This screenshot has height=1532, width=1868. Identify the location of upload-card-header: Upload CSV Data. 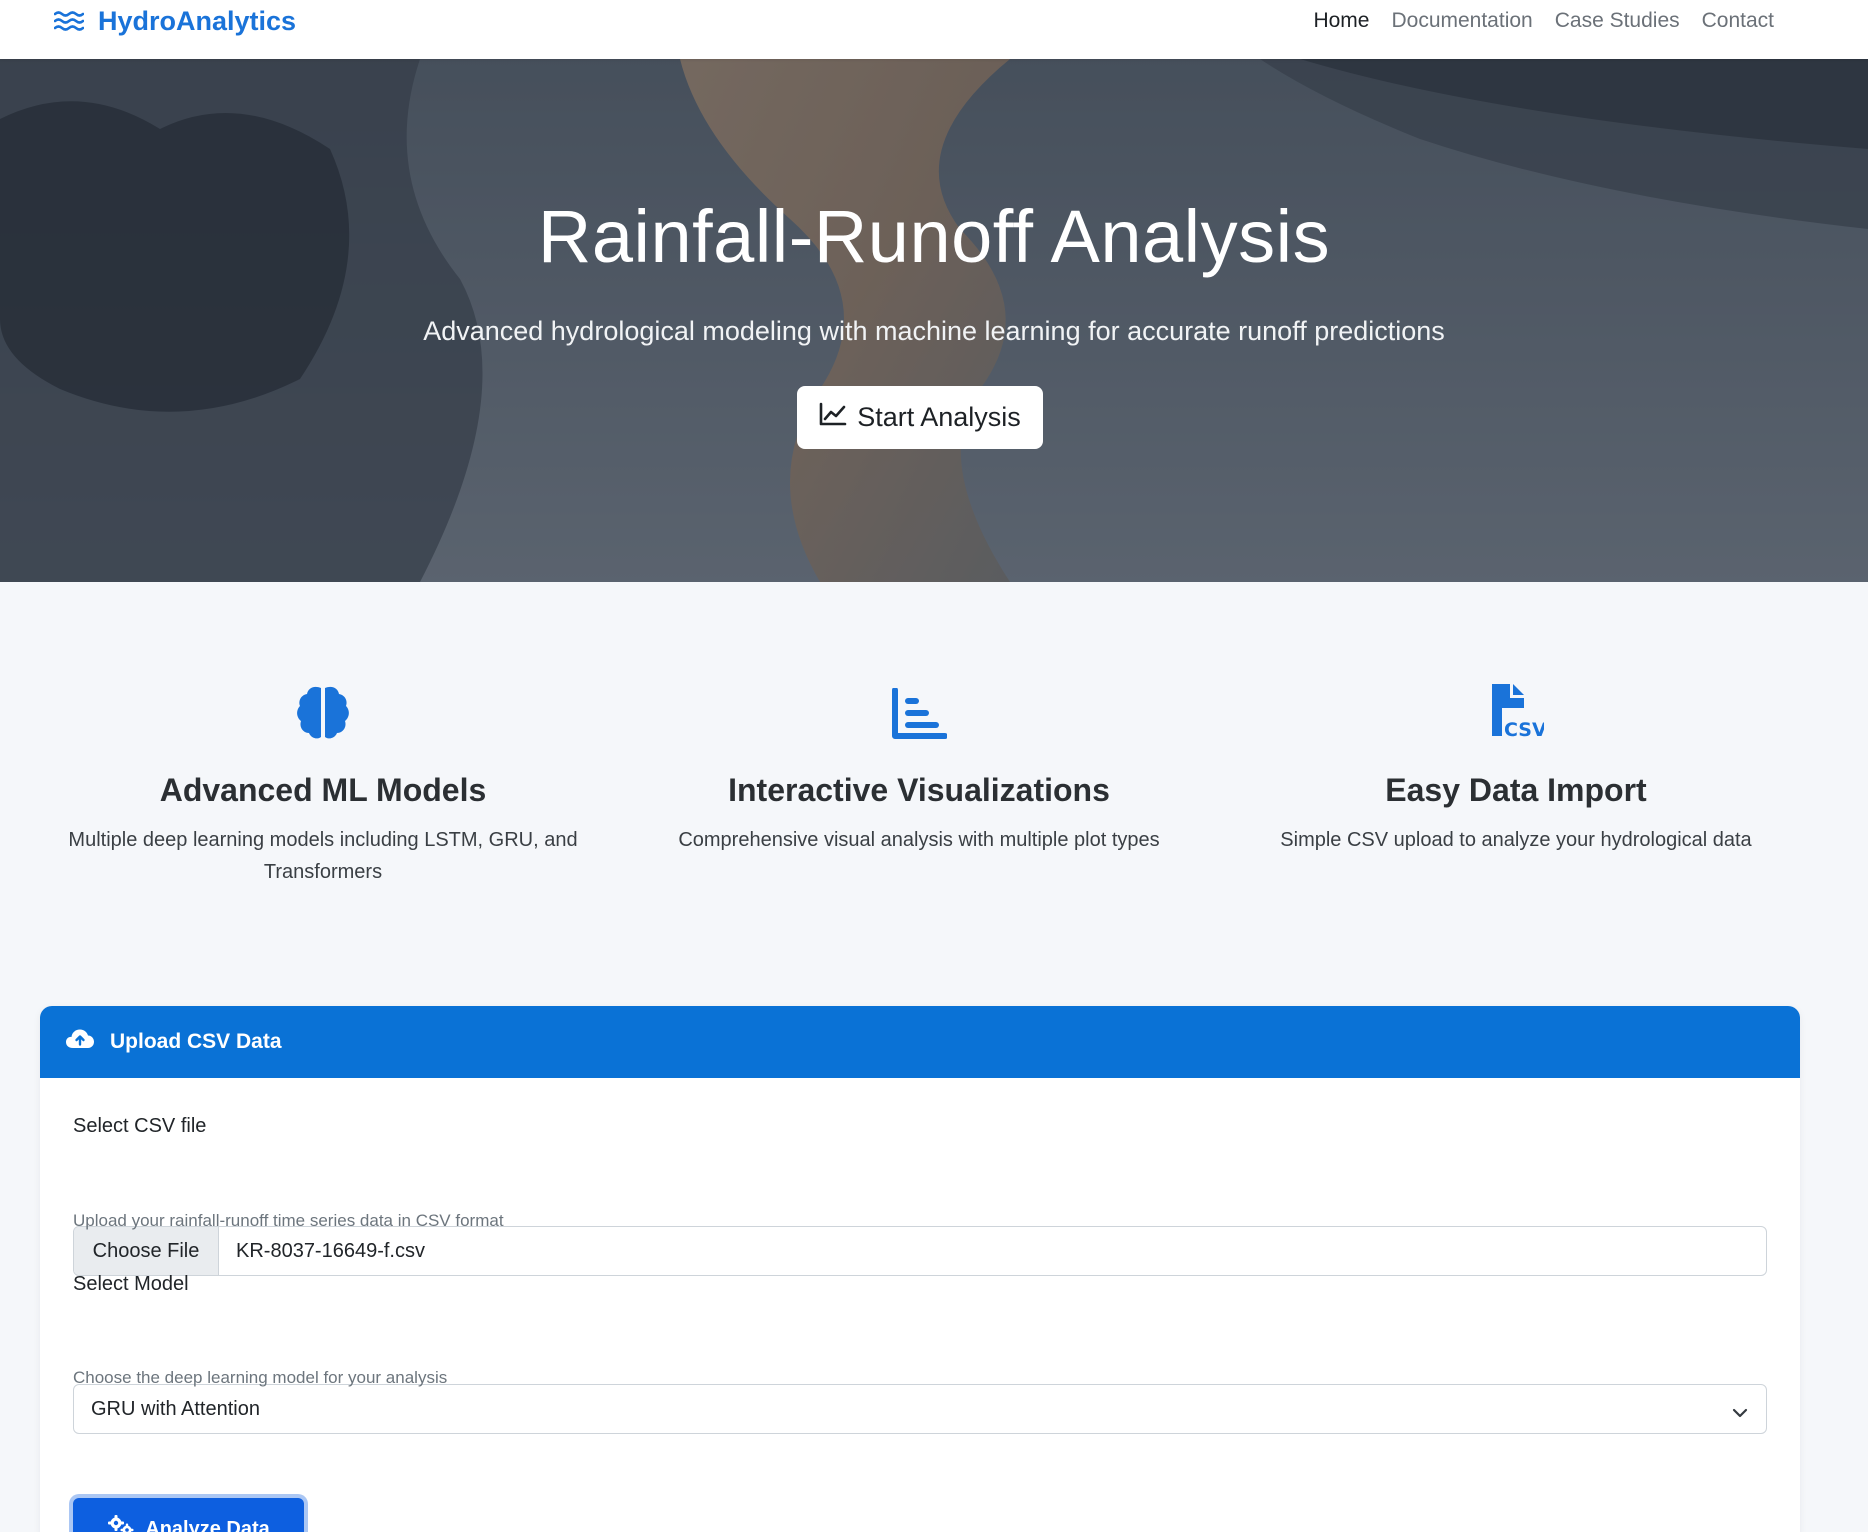
(920, 1042).